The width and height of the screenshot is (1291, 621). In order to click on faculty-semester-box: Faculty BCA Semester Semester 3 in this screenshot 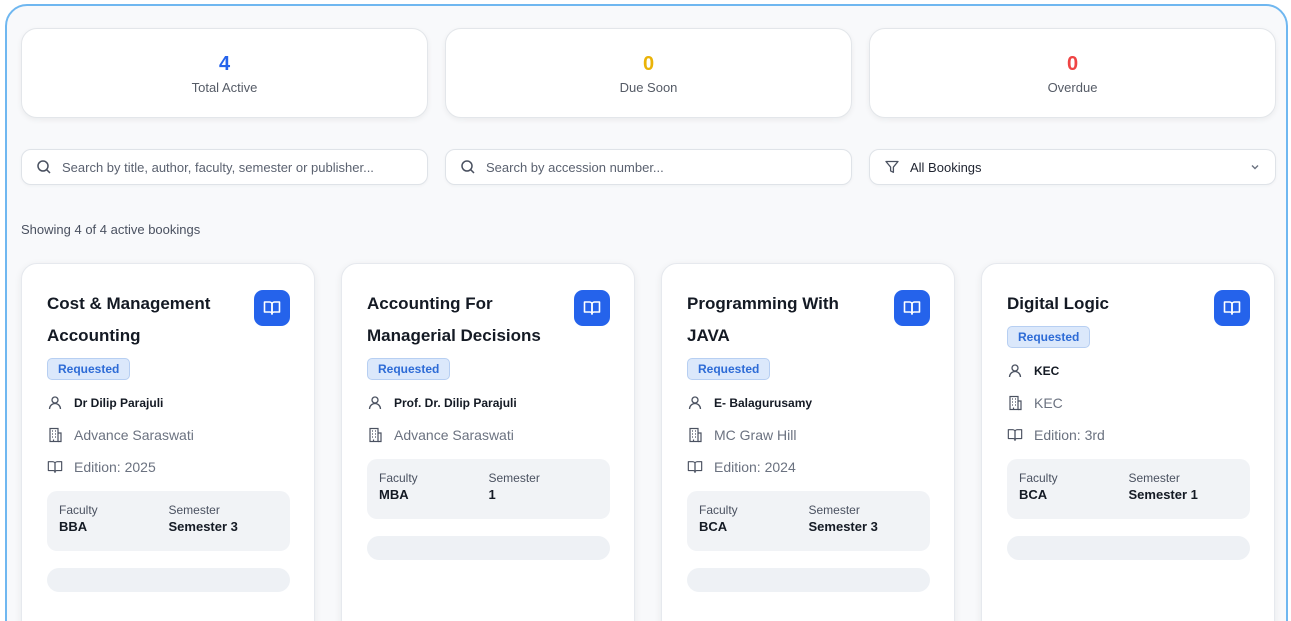, I will do `click(808, 521)`.